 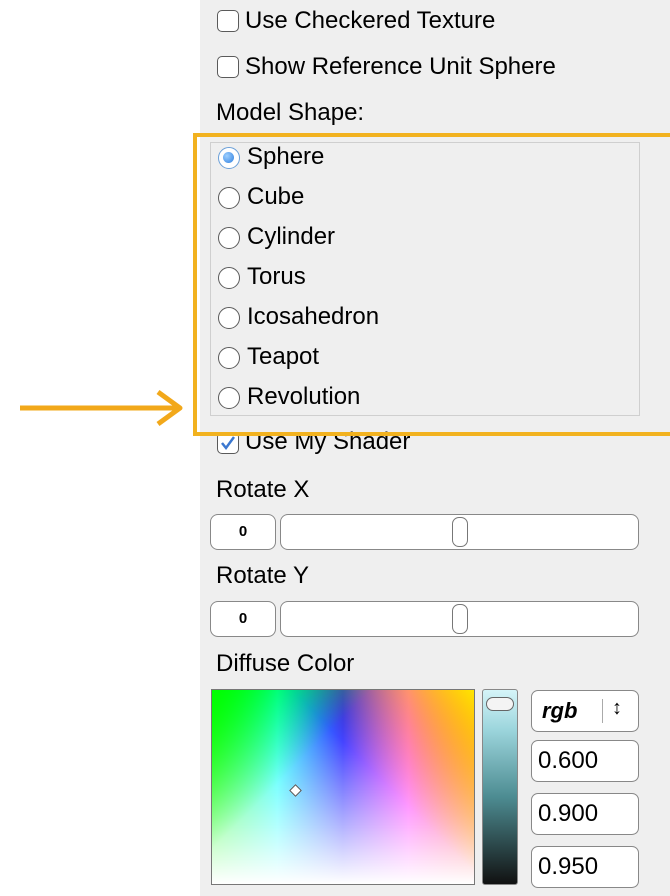 I want to click on rotate-x-label: Rotate X, so click(x=263, y=489).